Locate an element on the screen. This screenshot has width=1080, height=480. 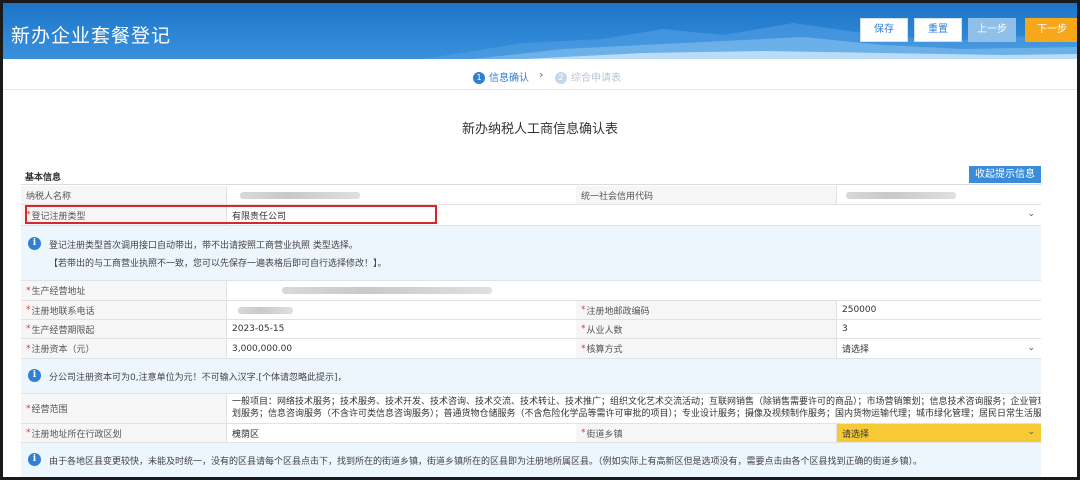
app-title: 新办企业套餐登记 is located at coordinates (91, 36).